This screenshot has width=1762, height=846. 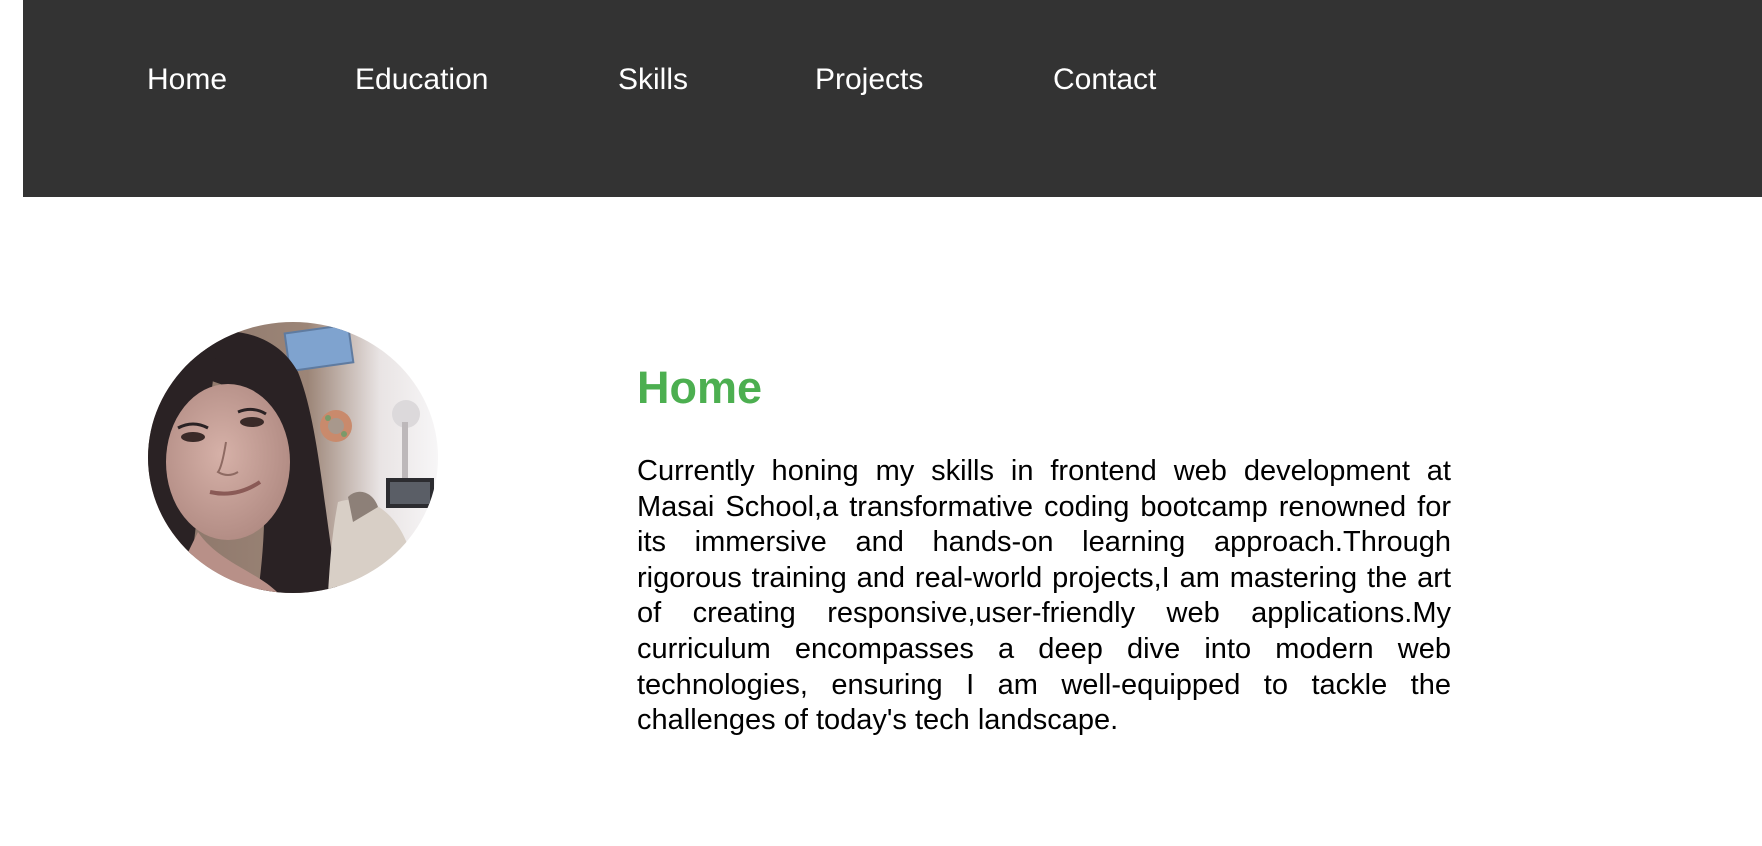 I want to click on nav-link-contact: Contact, so click(x=1104, y=80).